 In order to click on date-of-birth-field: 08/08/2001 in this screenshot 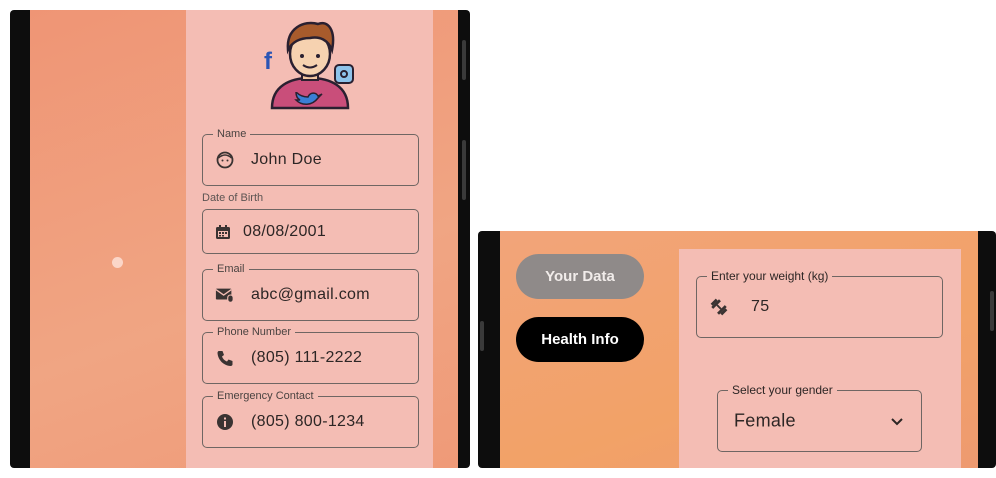, I will do `click(310, 231)`.